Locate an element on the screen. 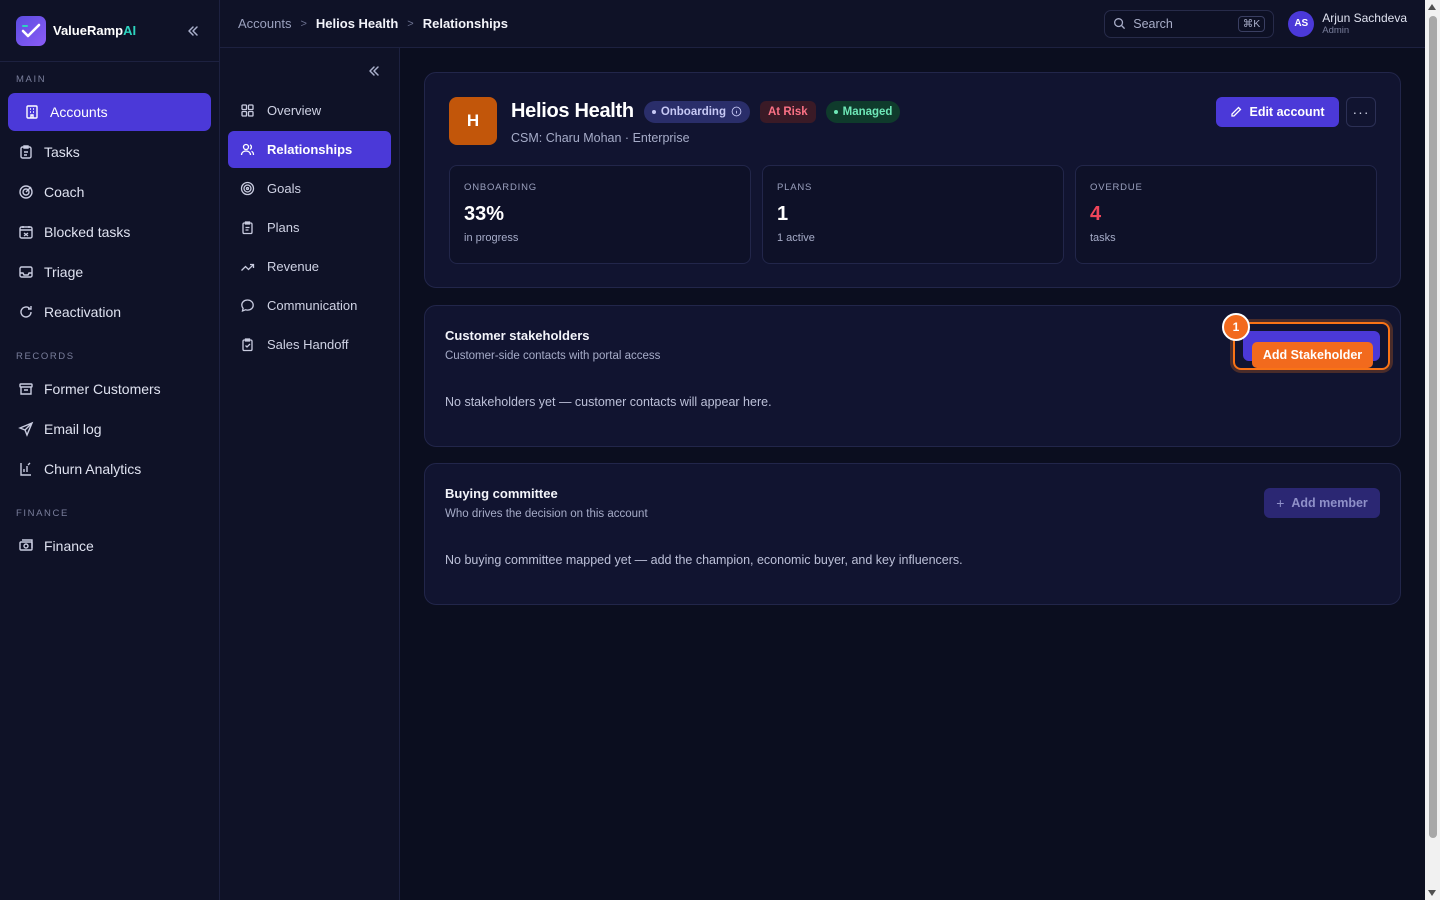 This screenshot has height=900, width=1440. sidebar-item-label: Churn Analytics is located at coordinates (93, 469).